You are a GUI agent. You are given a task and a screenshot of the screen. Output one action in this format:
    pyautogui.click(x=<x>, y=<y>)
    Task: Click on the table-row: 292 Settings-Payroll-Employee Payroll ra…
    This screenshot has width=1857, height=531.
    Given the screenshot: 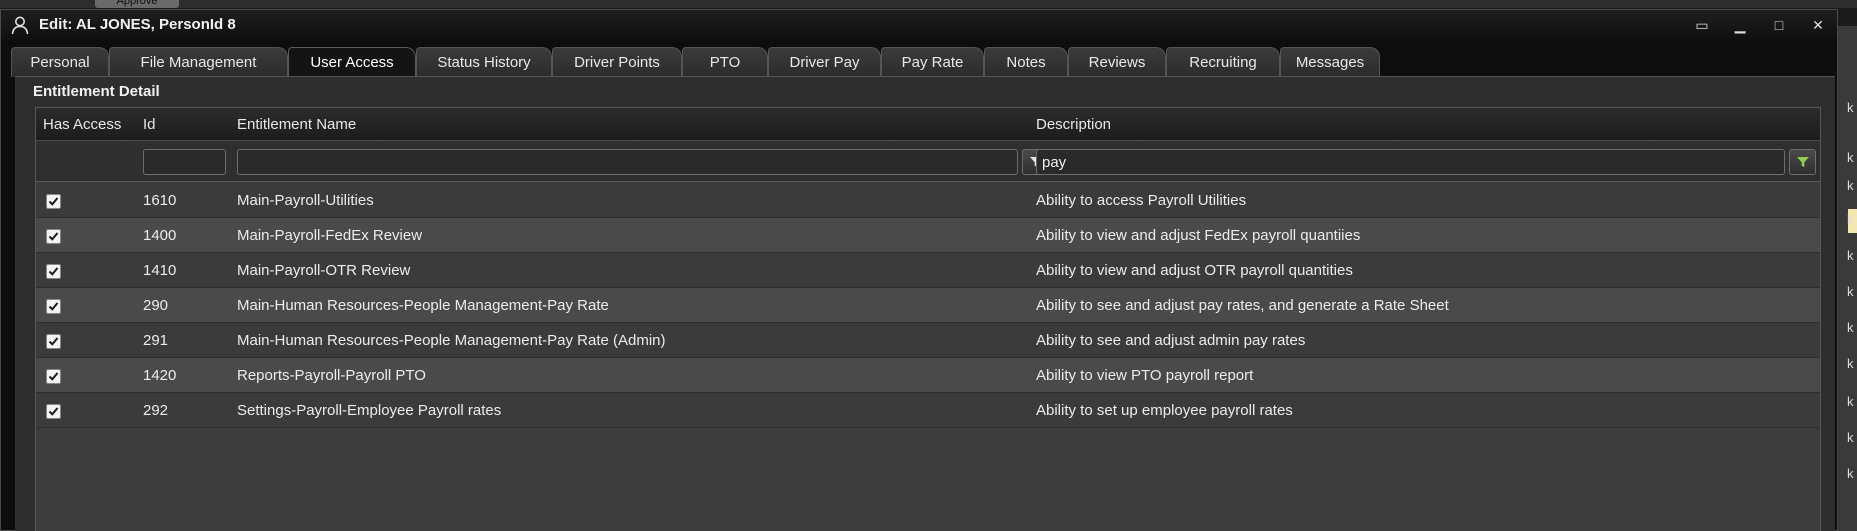 What is the action you would take?
    pyautogui.click(x=928, y=410)
    